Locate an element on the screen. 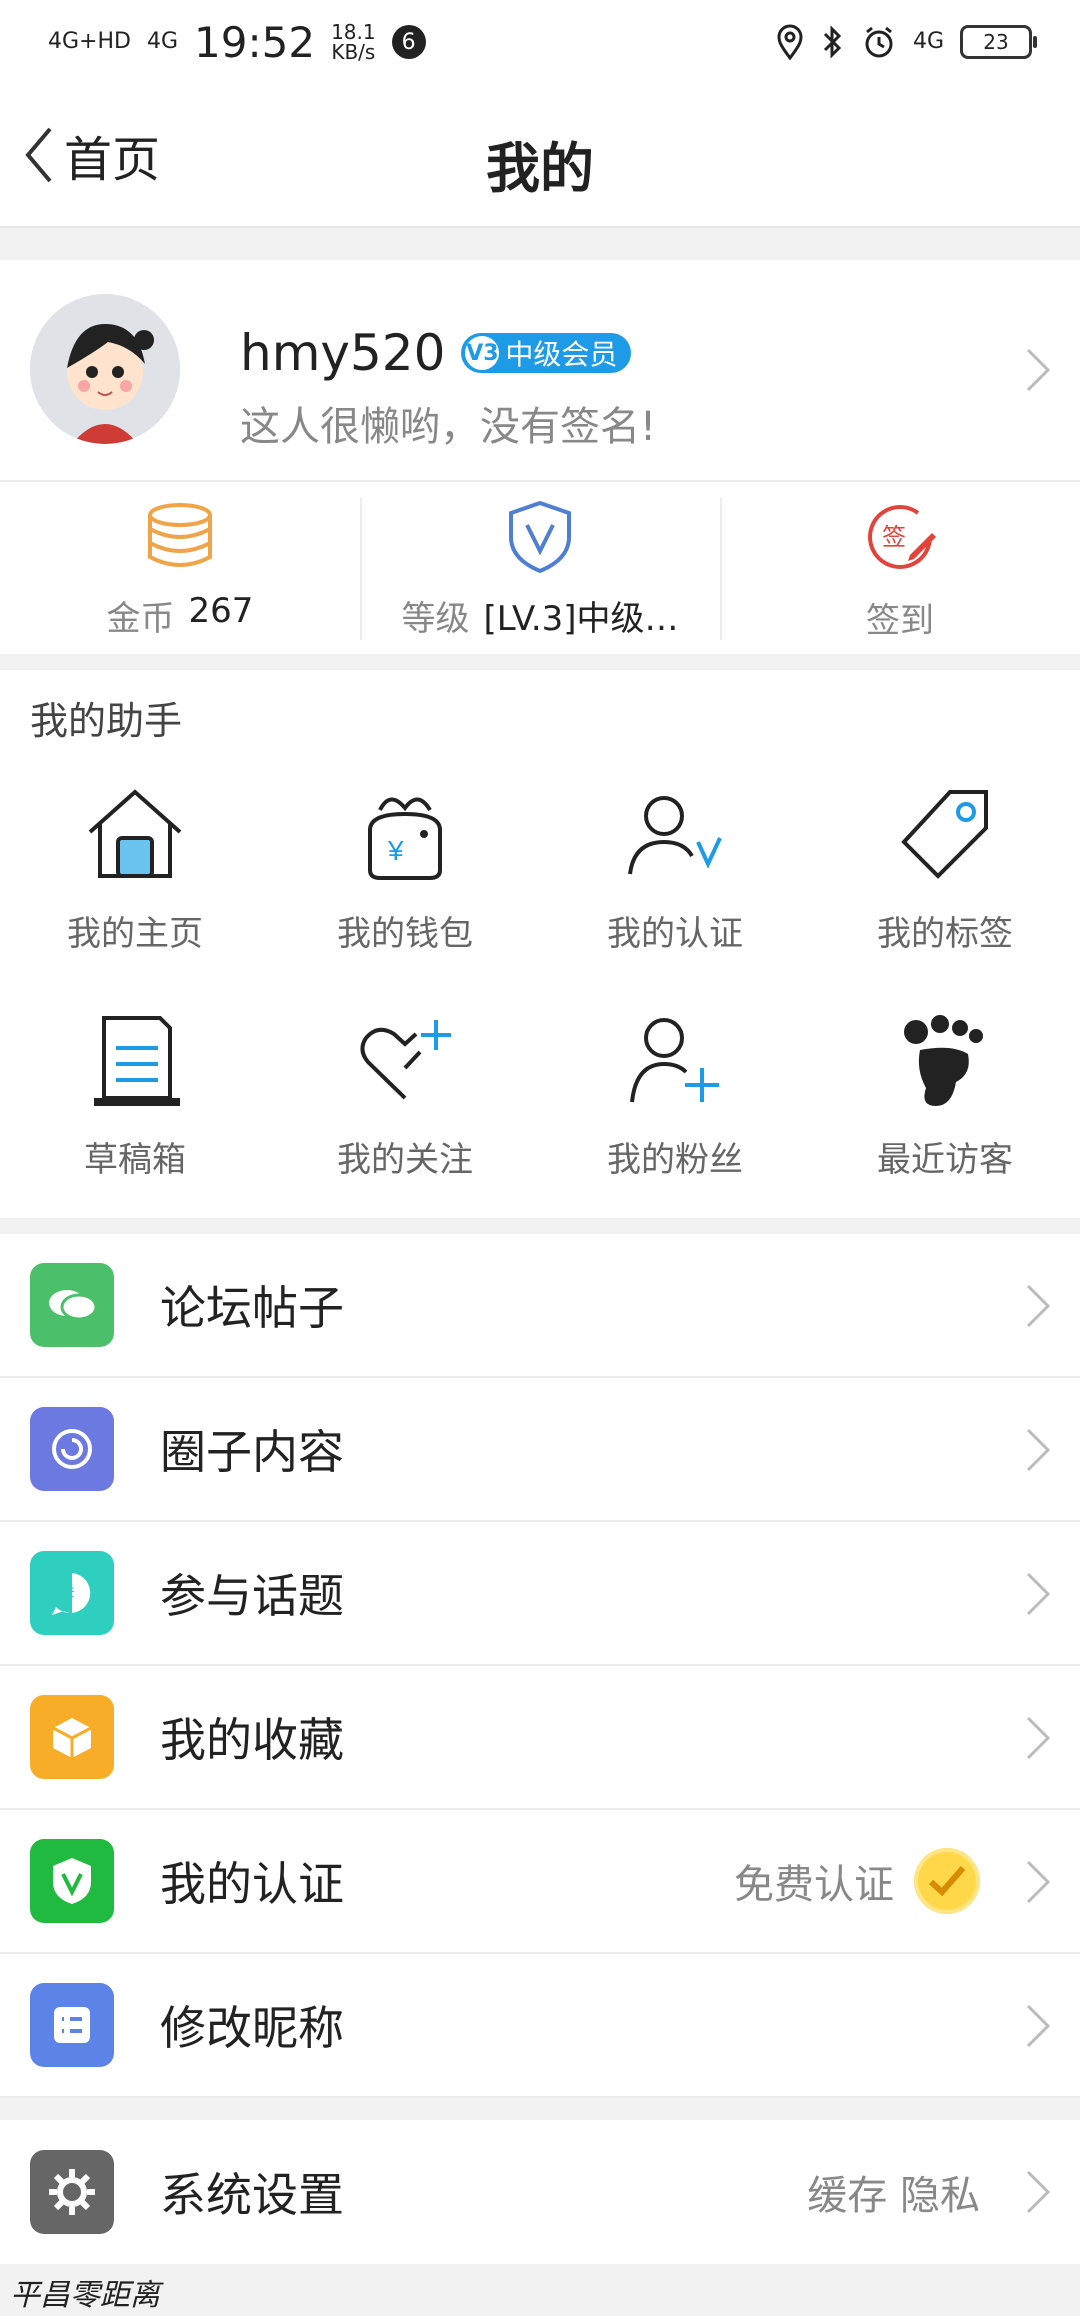  settings-hint: 缓存 隐私 is located at coordinates (893, 2196).